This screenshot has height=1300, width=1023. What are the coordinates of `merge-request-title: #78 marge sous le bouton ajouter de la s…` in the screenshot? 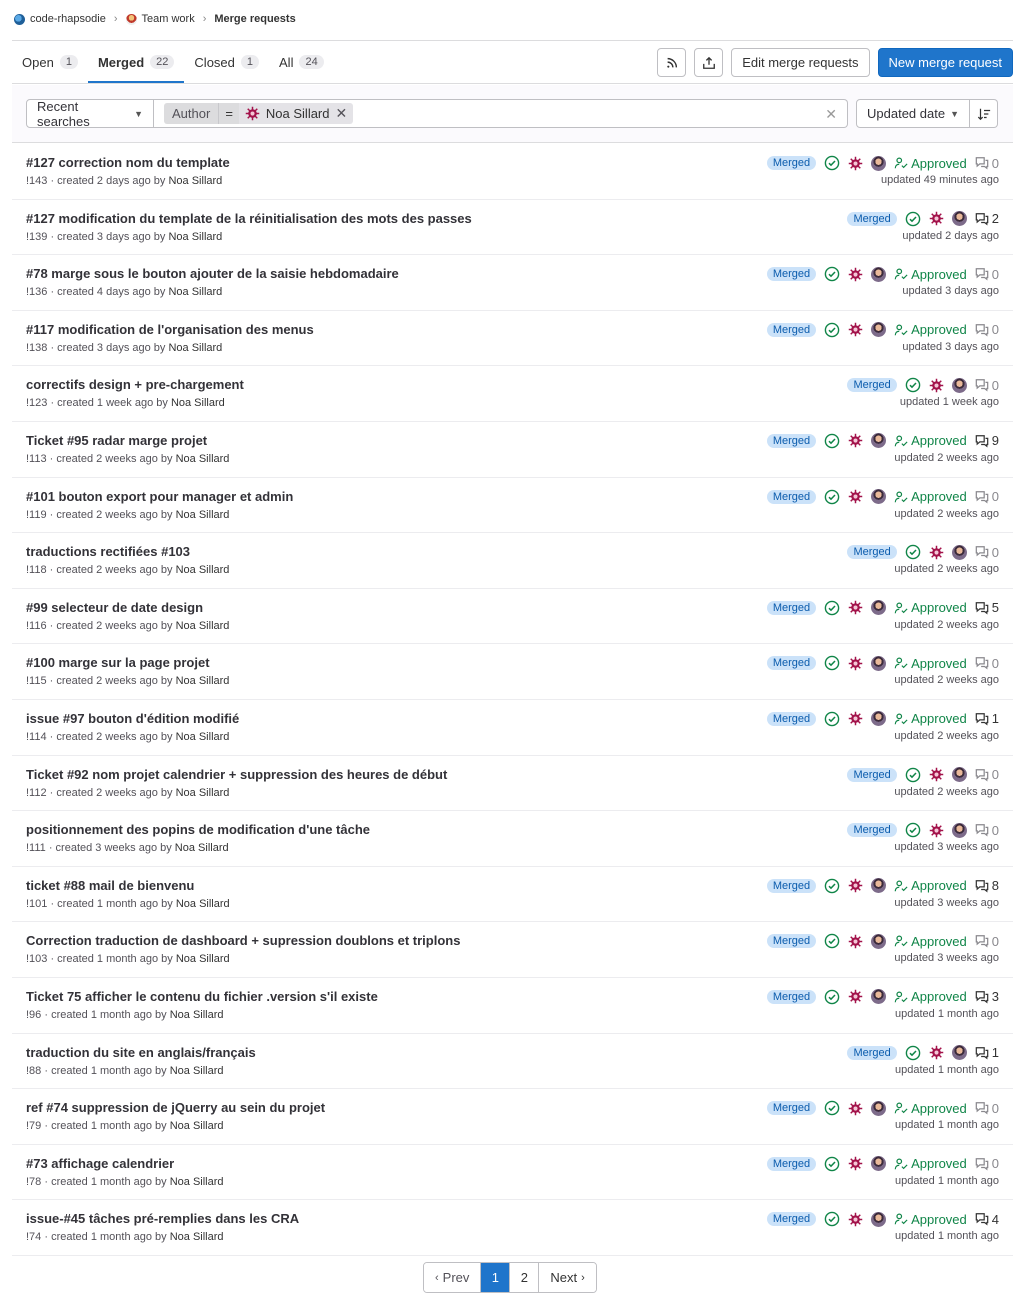 It's located at (212, 273).